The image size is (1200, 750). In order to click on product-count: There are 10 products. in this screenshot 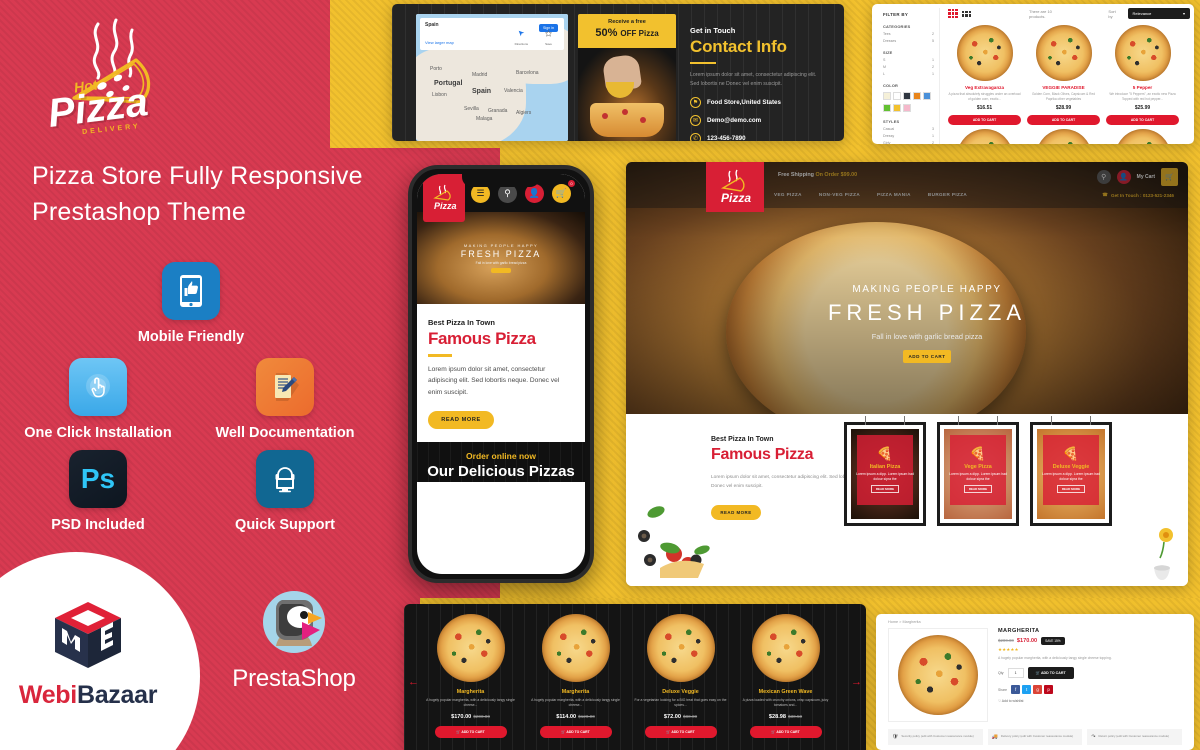, I will do `click(1040, 13)`.